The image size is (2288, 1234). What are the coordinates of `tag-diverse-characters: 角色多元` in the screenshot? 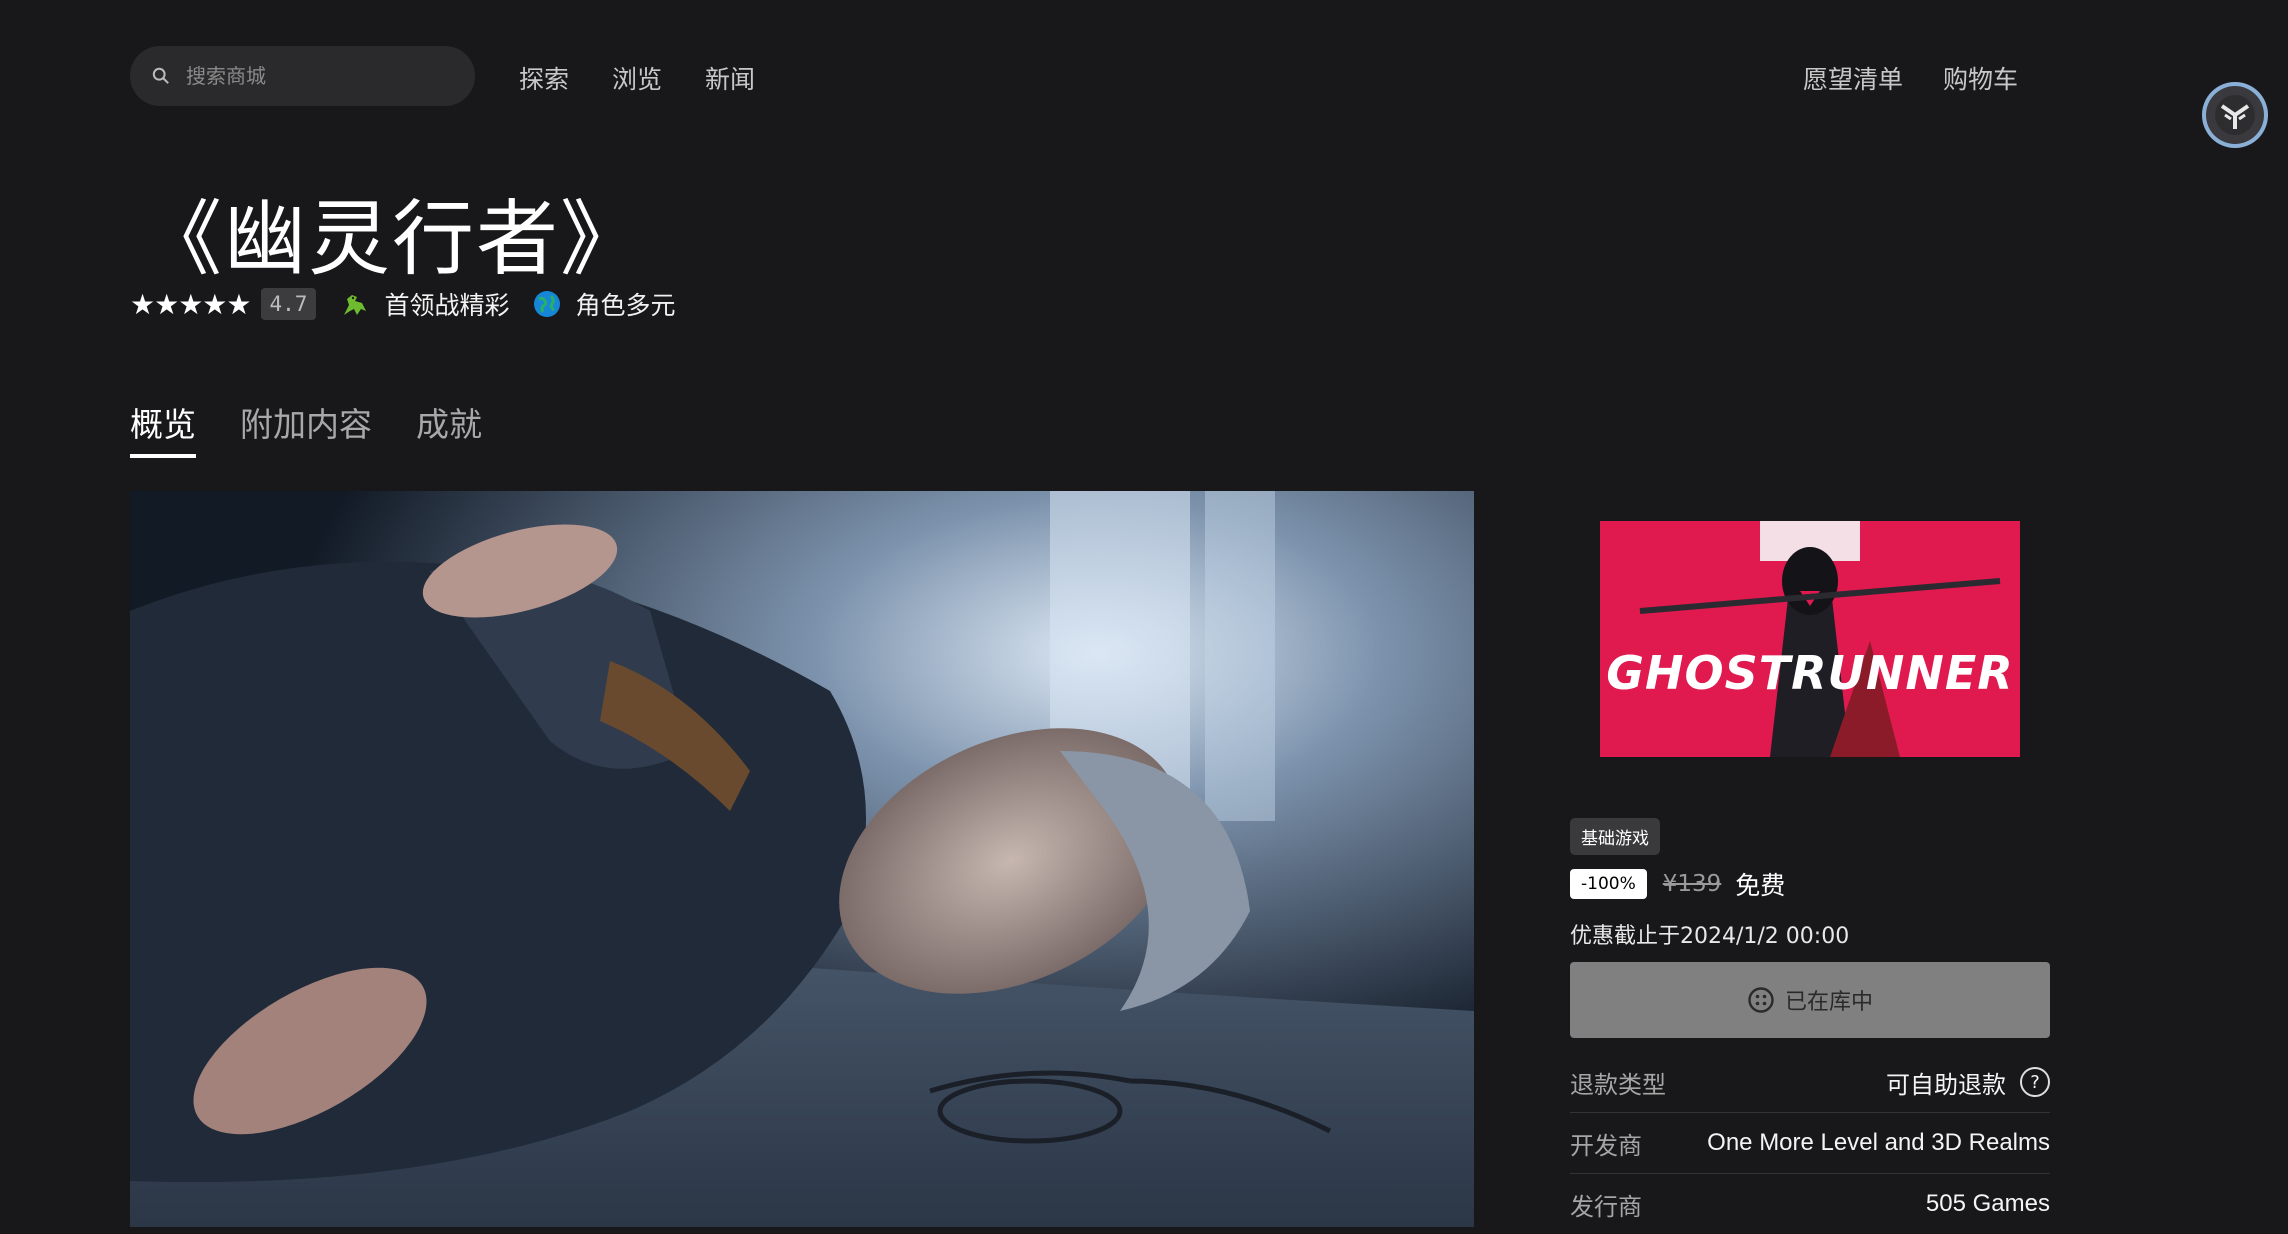 It's located at (604, 304).